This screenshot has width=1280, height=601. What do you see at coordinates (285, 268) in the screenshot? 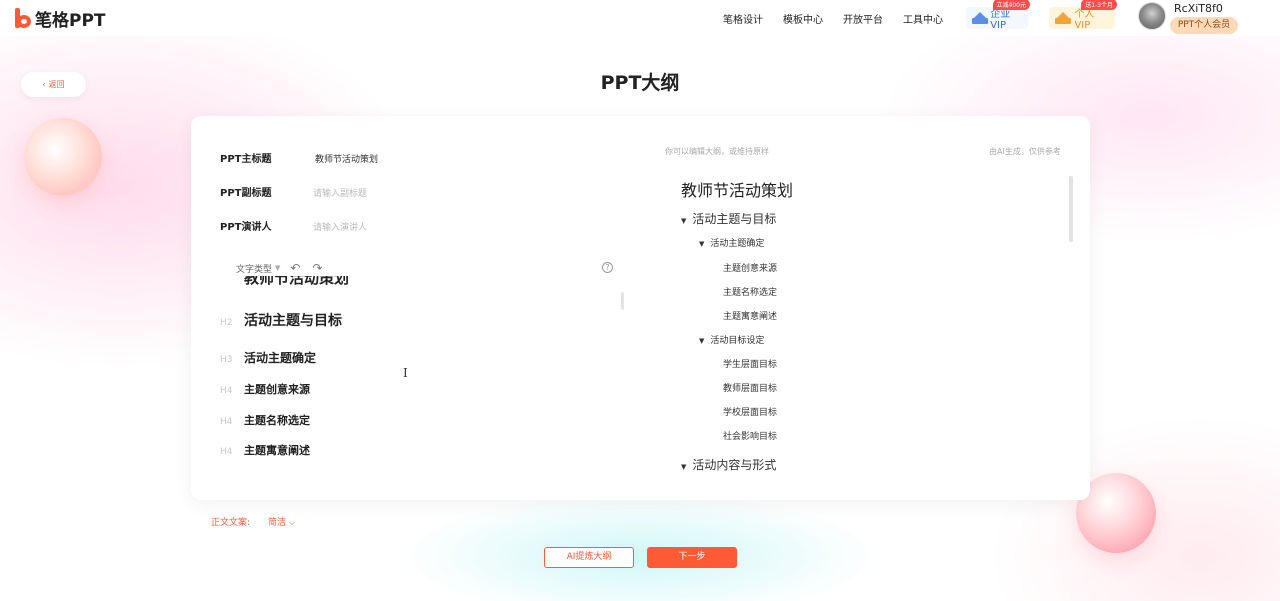
I see `editor-toolbar: 文字类型 ▼ ↶ ↷` at bounding box center [285, 268].